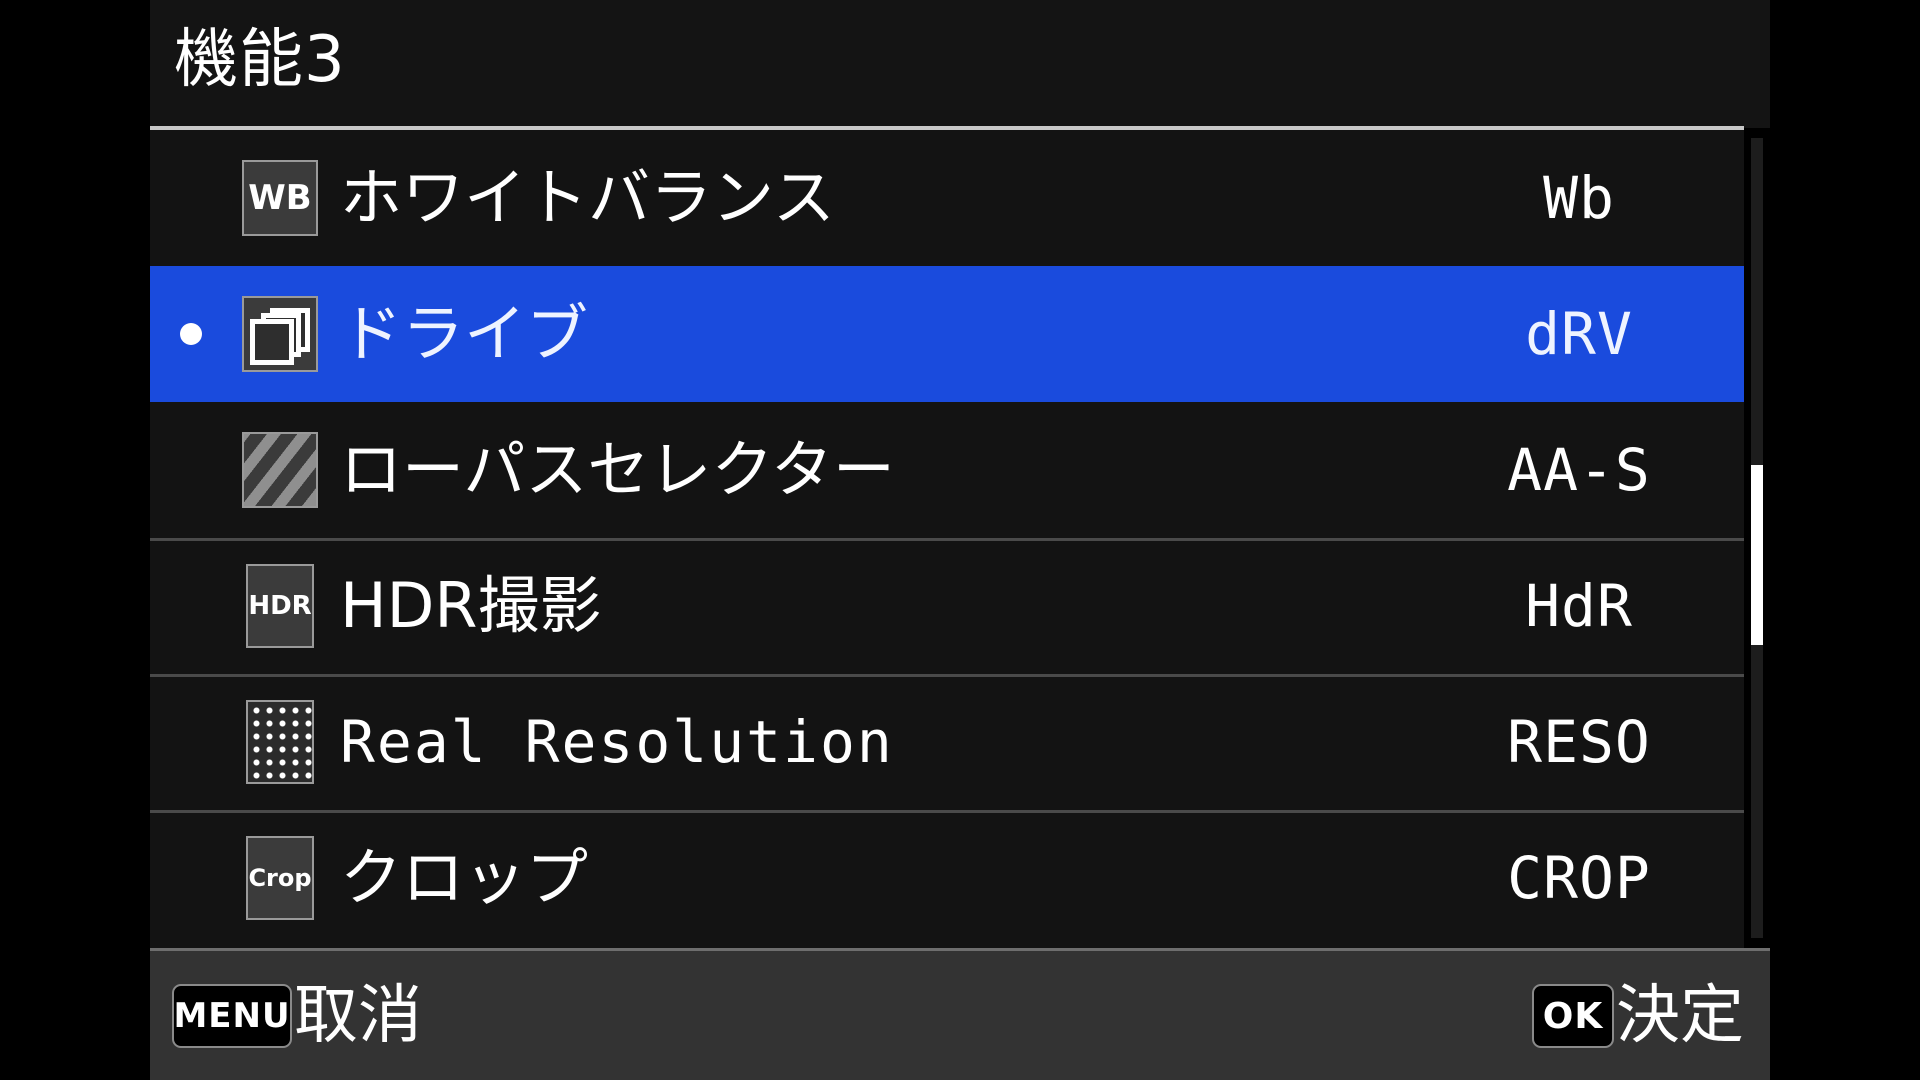 The width and height of the screenshot is (1920, 1080). What do you see at coordinates (1680, 1016) in the screenshot?
I see `confirm-label: 決定` at bounding box center [1680, 1016].